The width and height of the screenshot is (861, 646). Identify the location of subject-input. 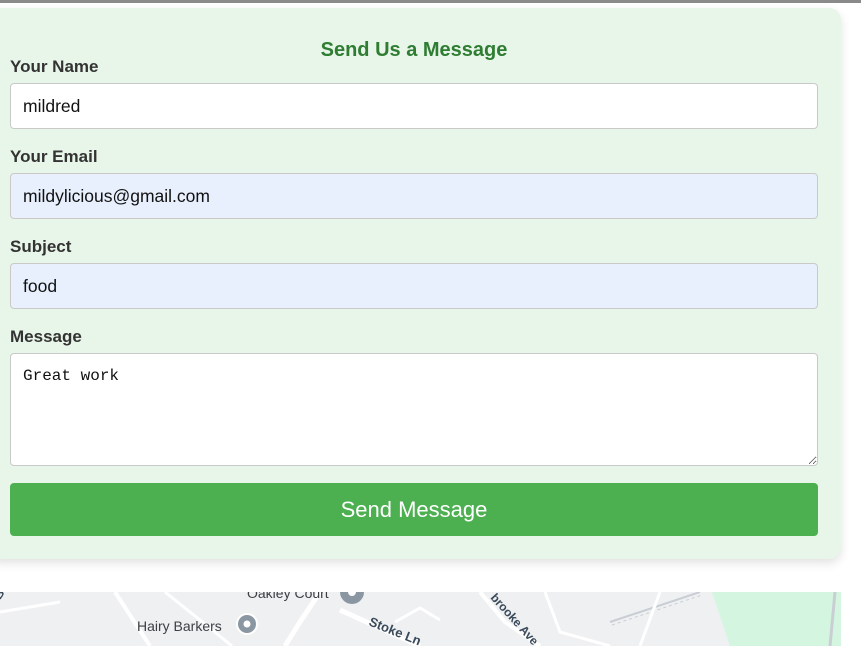
(414, 286).